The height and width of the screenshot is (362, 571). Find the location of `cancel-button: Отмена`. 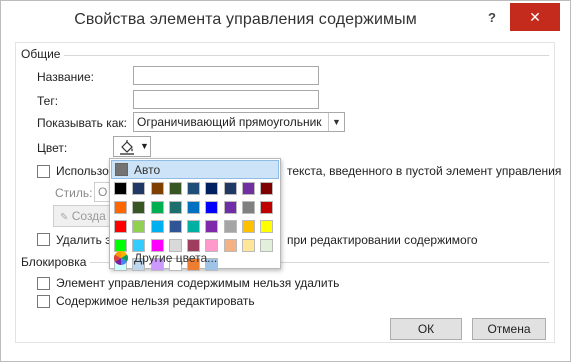

cancel-button: Отмена is located at coordinates (509, 329).